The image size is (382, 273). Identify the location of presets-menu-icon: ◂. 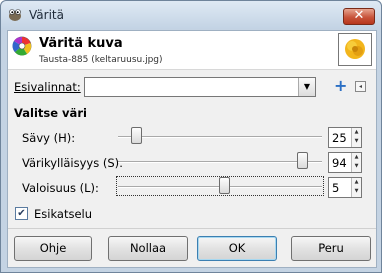
(360, 86).